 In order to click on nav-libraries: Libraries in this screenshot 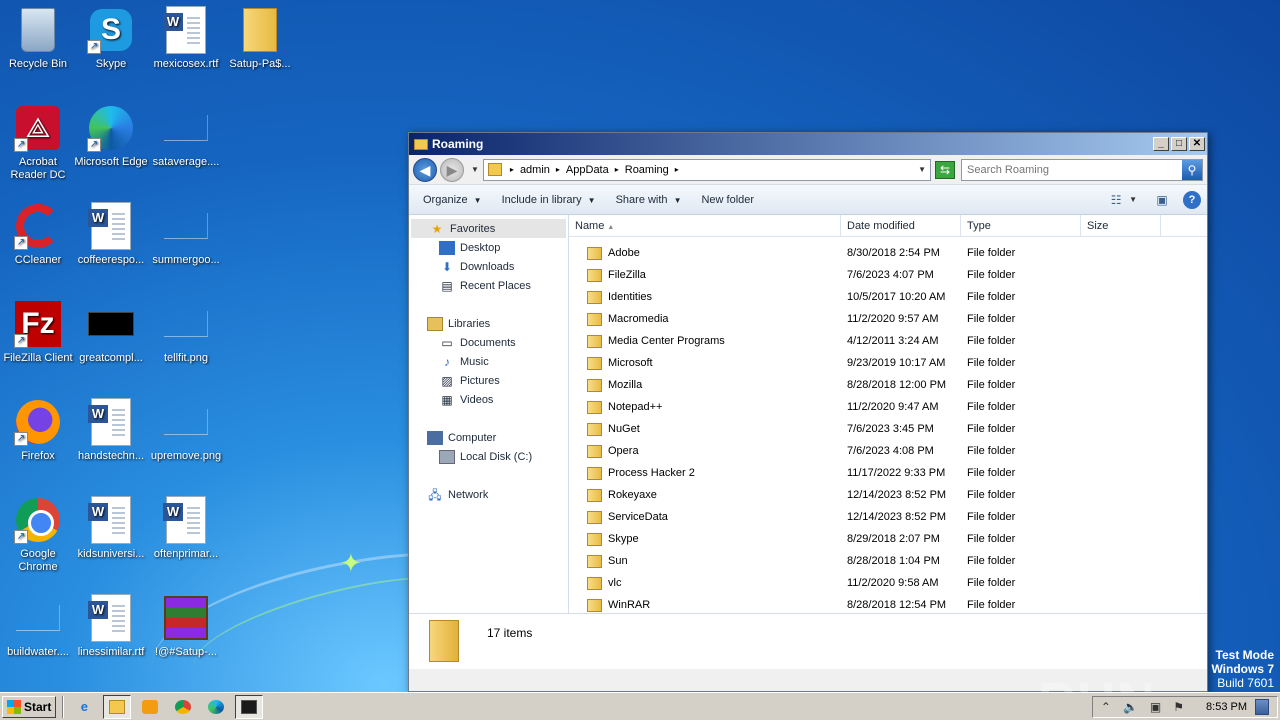, I will do `click(488, 323)`.